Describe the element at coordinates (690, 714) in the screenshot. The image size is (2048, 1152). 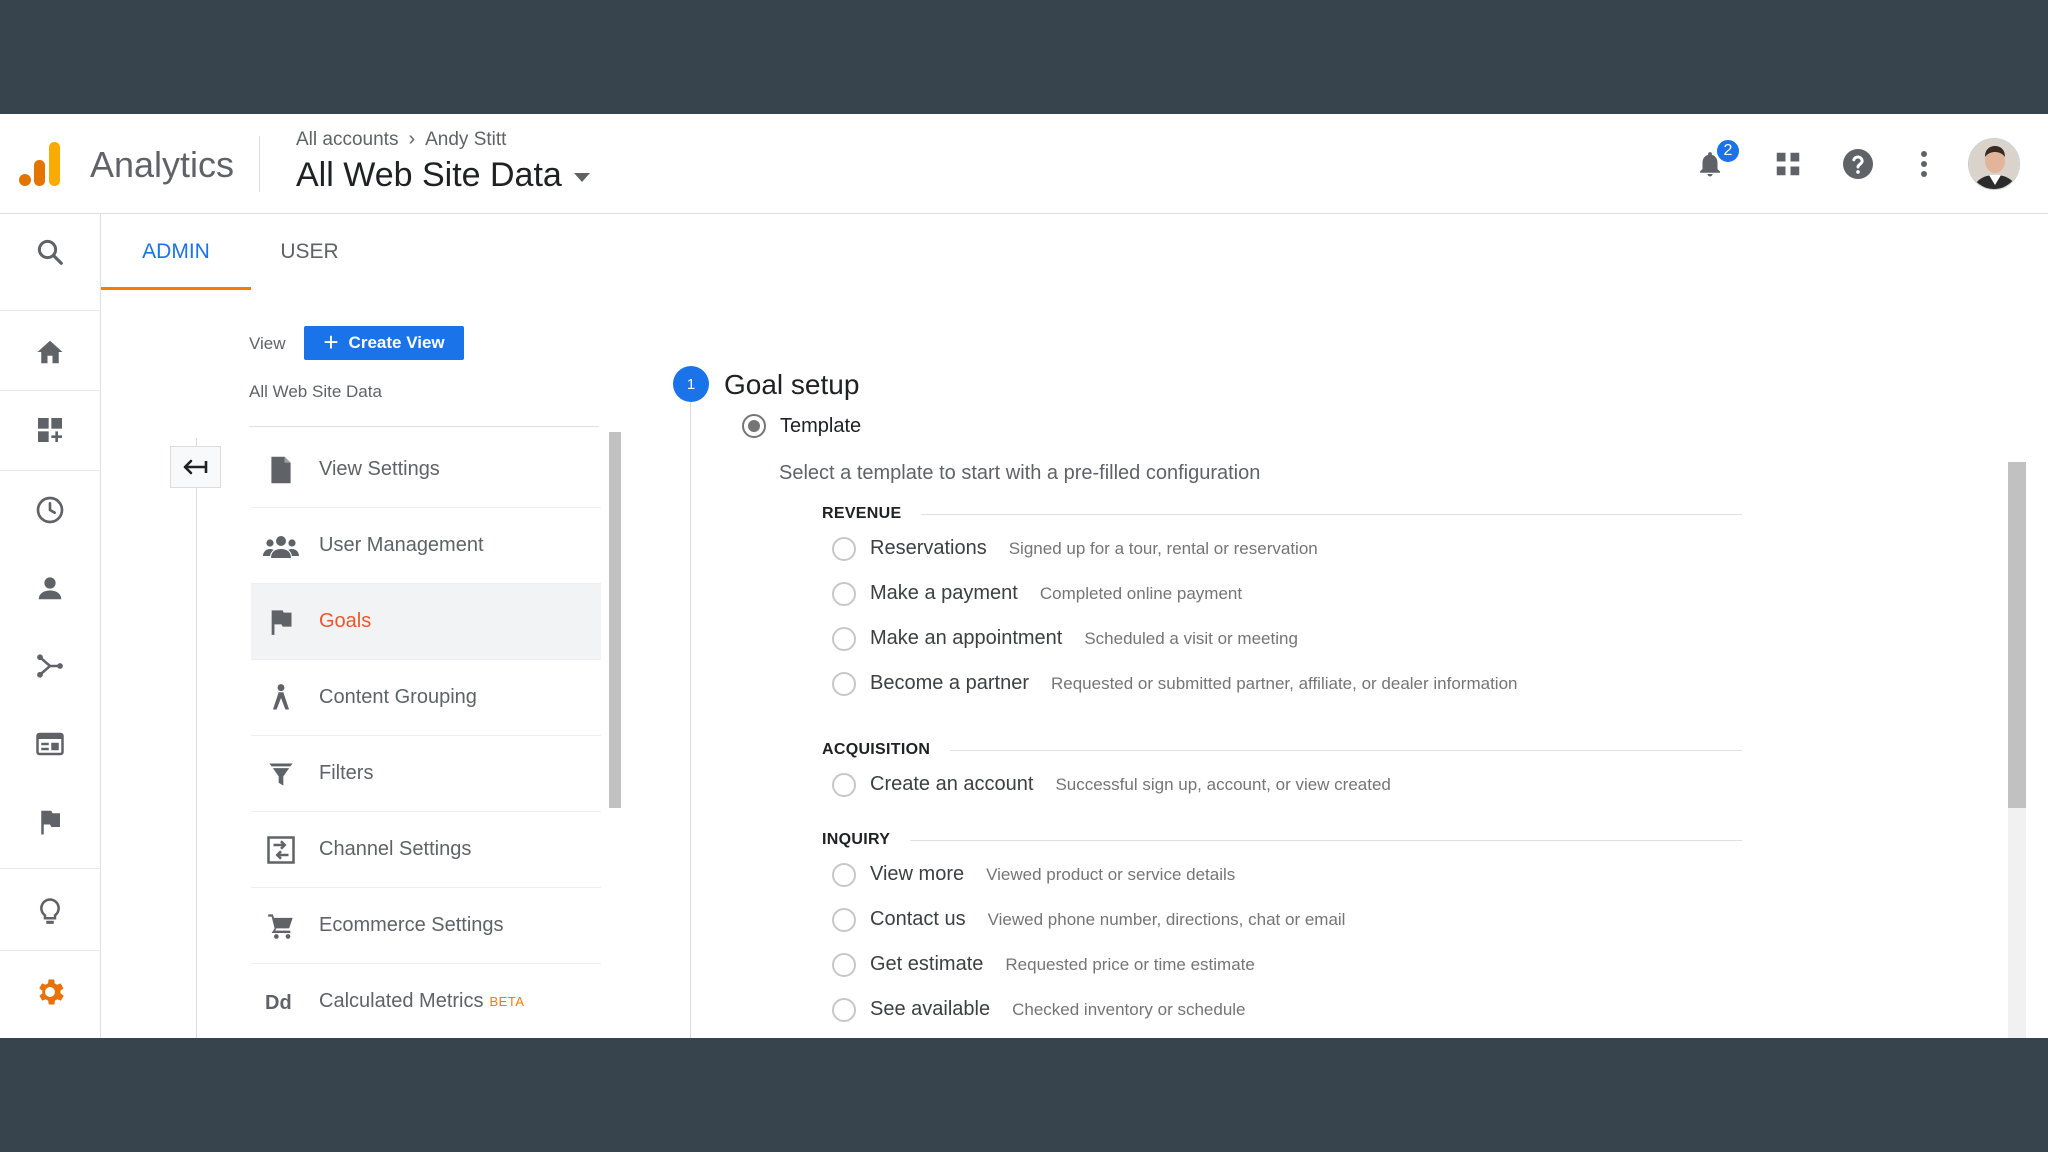
I see `step-connector-line` at that location.